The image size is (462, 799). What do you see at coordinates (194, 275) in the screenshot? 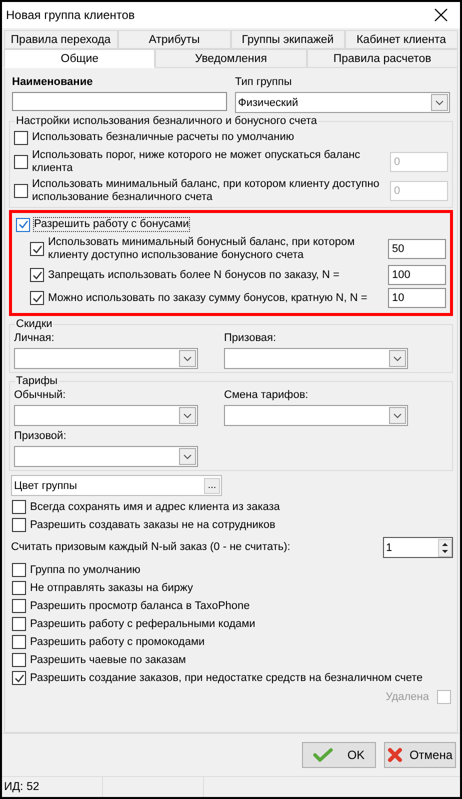
I see `checkbox-label: Запрещать использовать более N бонусов по заказу, N =` at bounding box center [194, 275].